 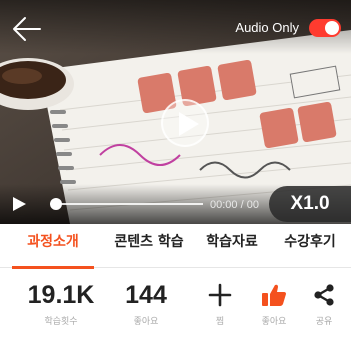 I want to click on like-count-label: 좋아요, so click(x=146, y=322).